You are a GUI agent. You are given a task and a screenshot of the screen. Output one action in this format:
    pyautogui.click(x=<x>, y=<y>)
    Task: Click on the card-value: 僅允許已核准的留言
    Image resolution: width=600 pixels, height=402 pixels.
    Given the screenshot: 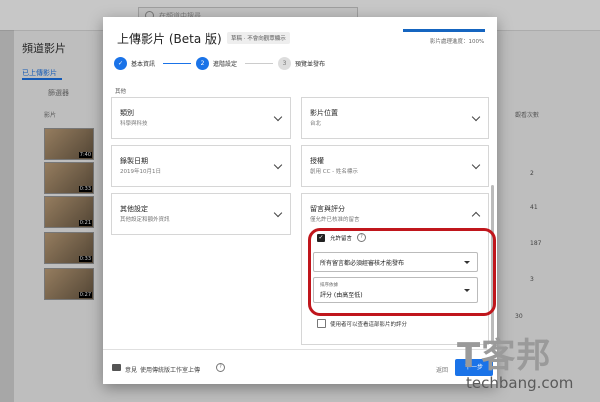 What is the action you would take?
    pyautogui.click(x=335, y=220)
    